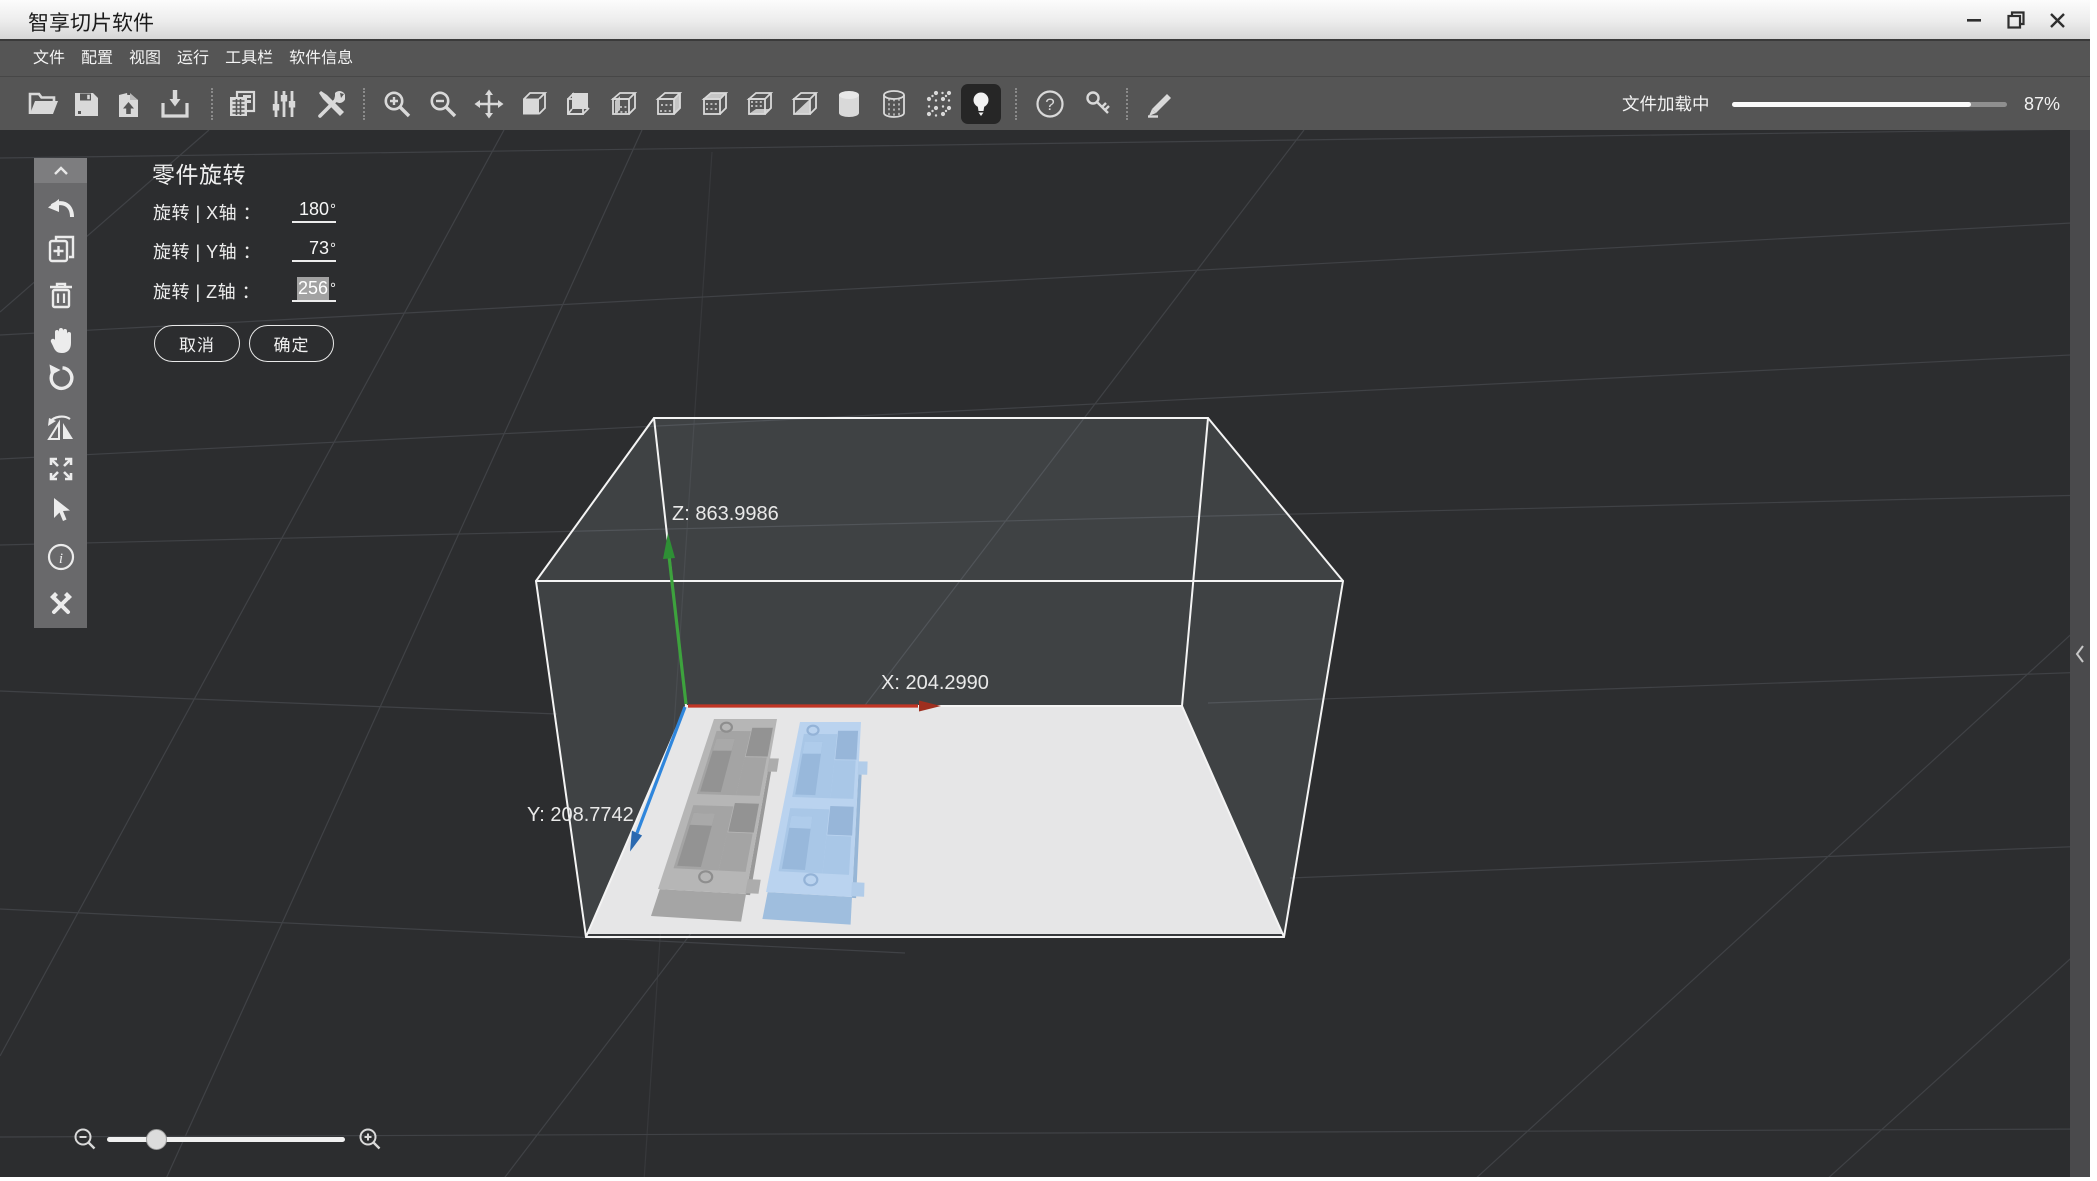  What do you see at coordinates (2080, 653) in the screenshot?
I see `right-panel-collapse-strip` at bounding box center [2080, 653].